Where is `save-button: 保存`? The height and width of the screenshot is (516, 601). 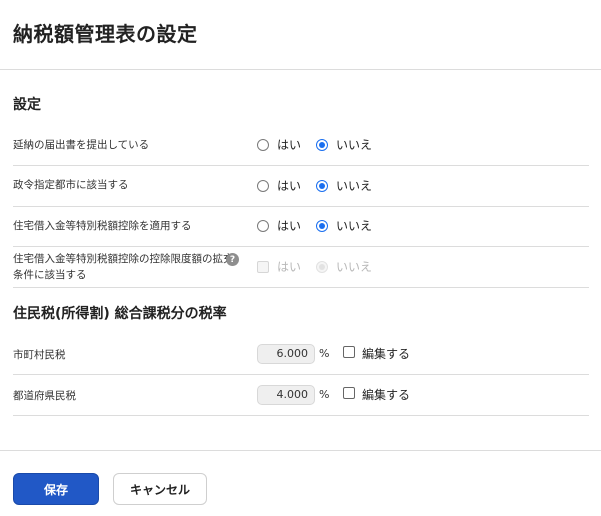
save-button: 保存 is located at coordinates (56, 489).